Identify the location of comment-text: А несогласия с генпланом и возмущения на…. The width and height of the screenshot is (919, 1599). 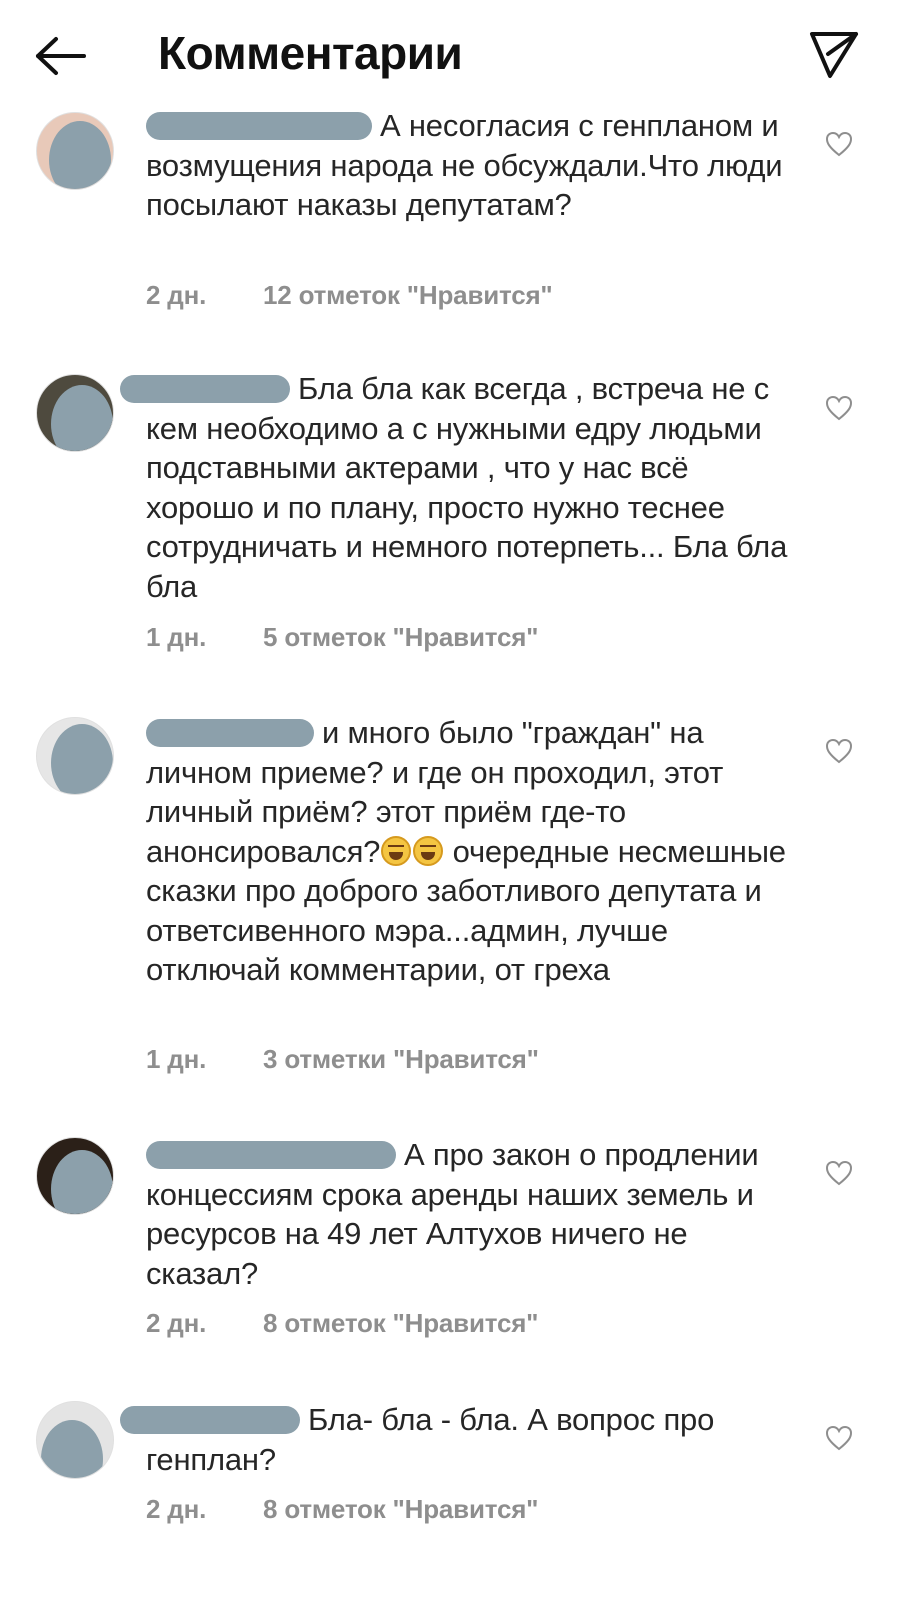
(464, 165).